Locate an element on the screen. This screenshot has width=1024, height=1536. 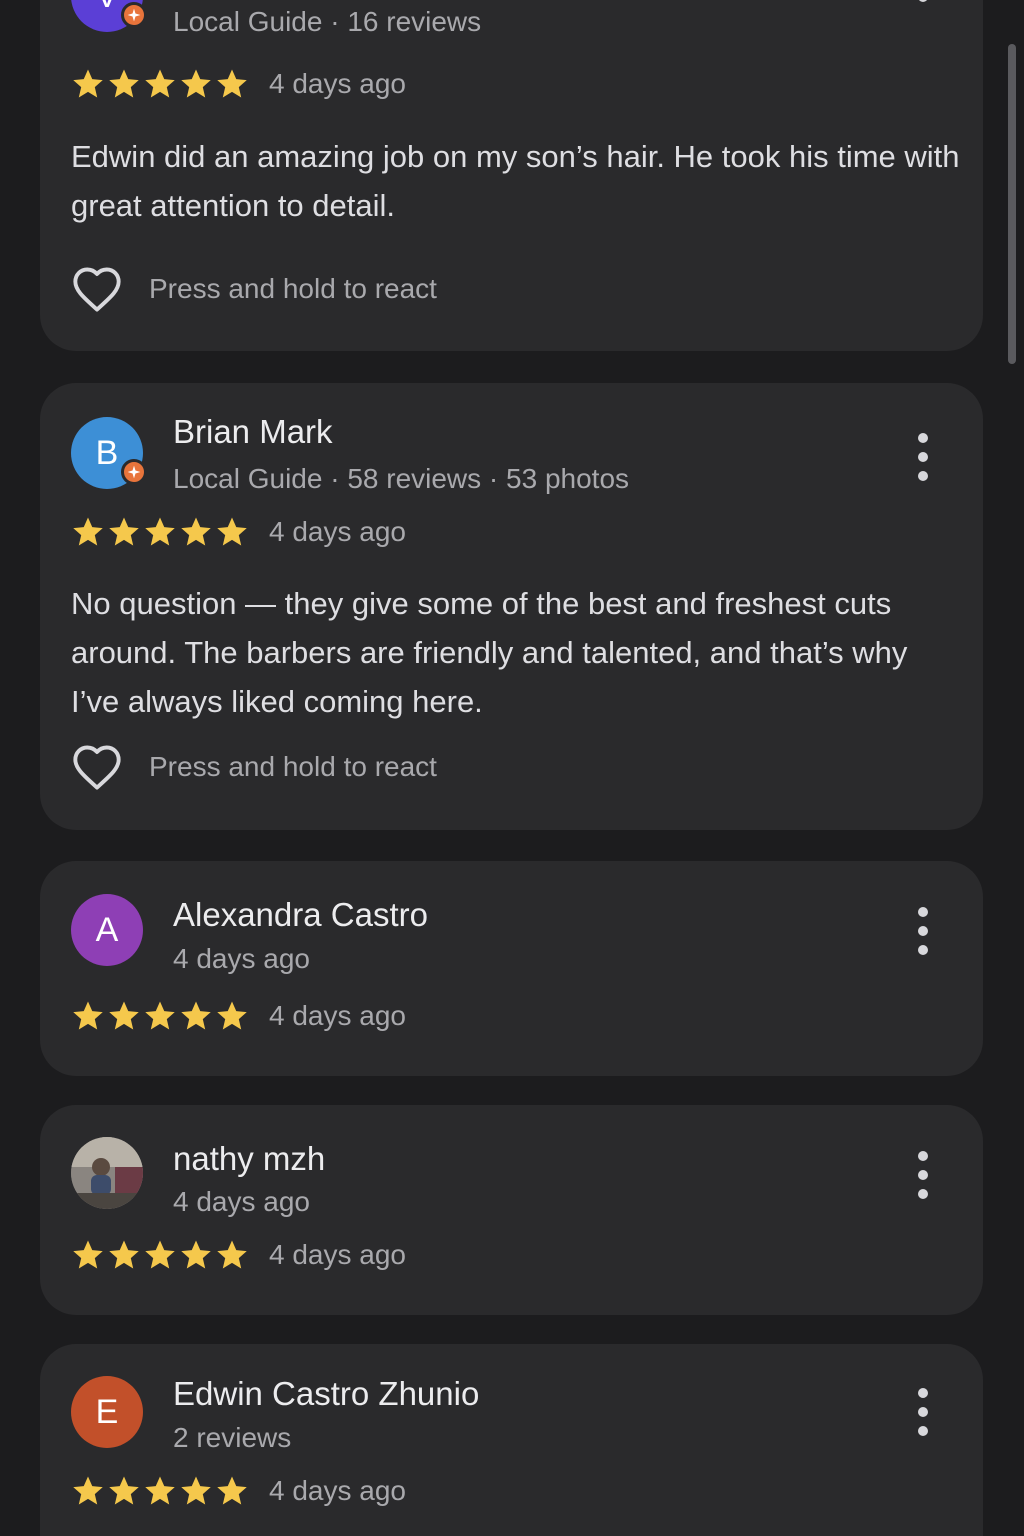
reviewer-meta: 2 reviews is located at coordinates (232, 1437).